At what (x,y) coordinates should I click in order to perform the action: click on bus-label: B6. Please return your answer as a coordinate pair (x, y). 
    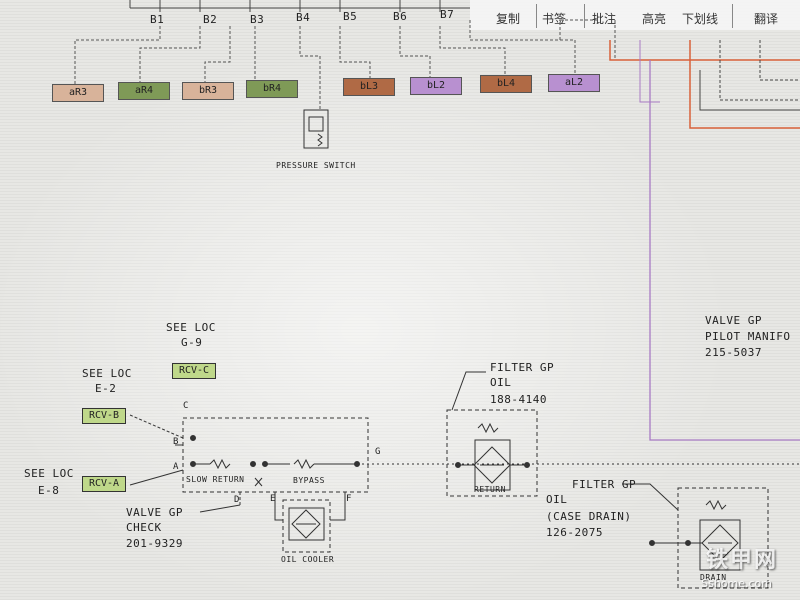
    Looking at the image, I should click on (400, 16).